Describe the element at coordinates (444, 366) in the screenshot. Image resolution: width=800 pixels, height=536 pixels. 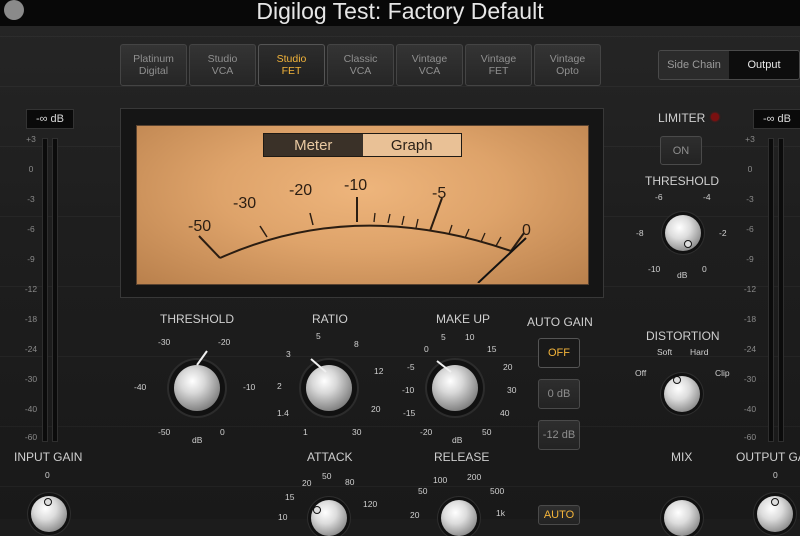
I see `makeup-pointer` at that location.